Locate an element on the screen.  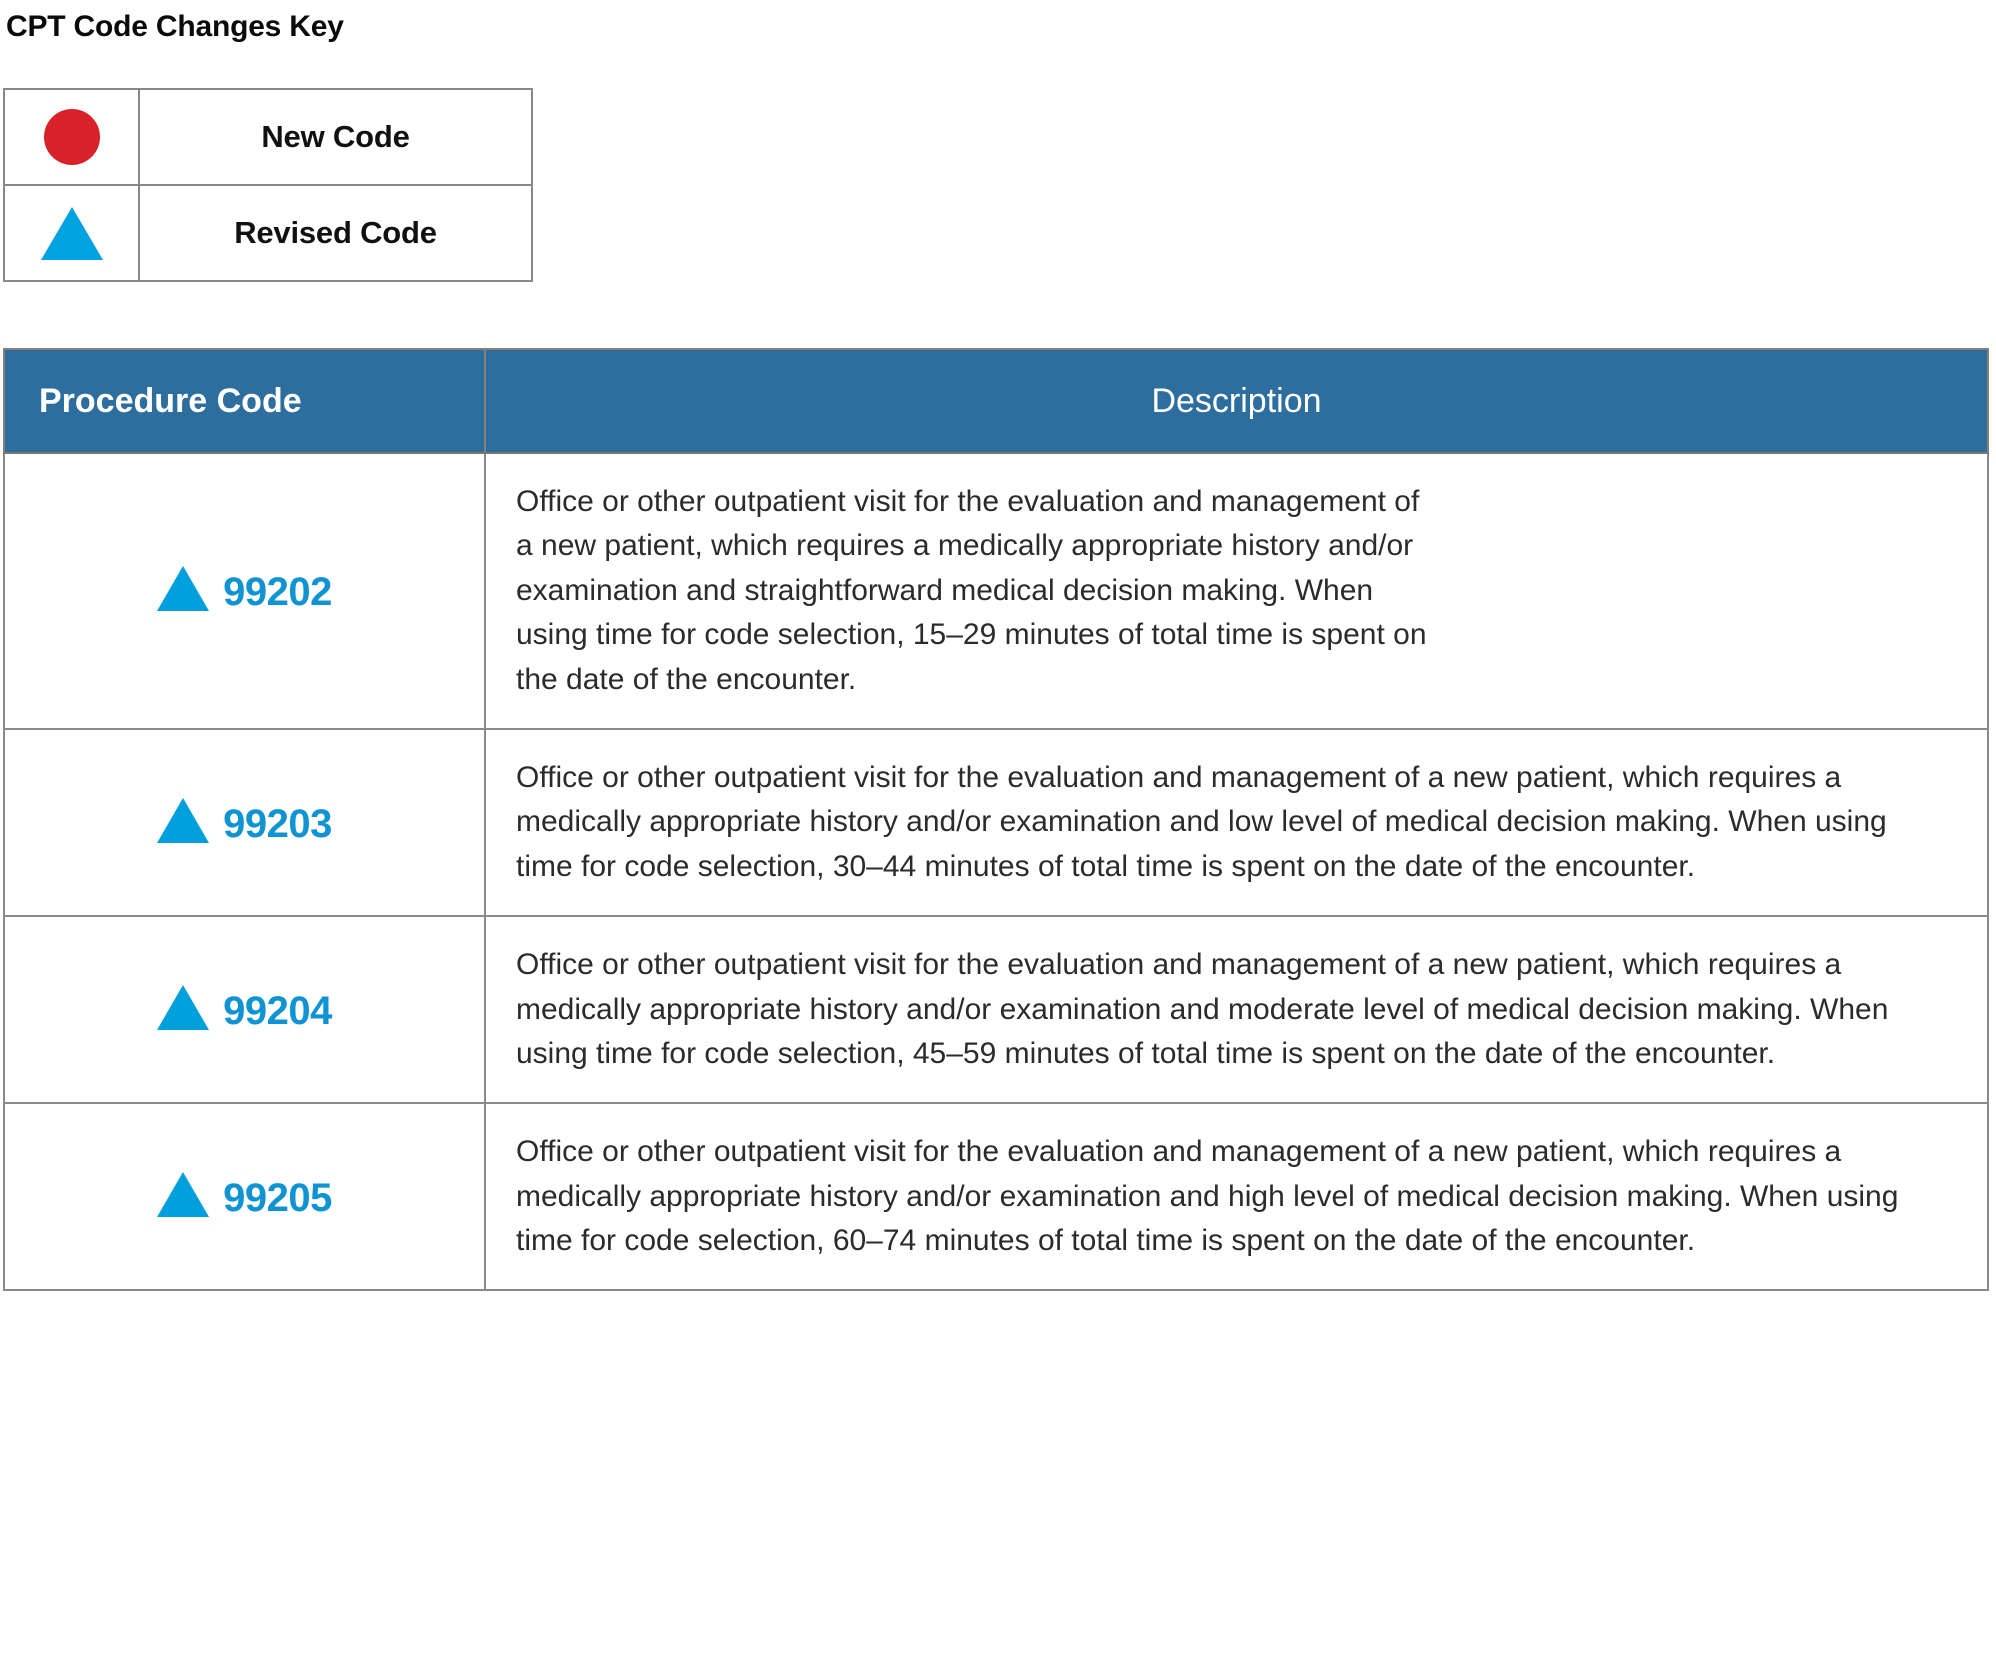
procedure-code-cell: 99205 is located at coordinates (244, 1197).